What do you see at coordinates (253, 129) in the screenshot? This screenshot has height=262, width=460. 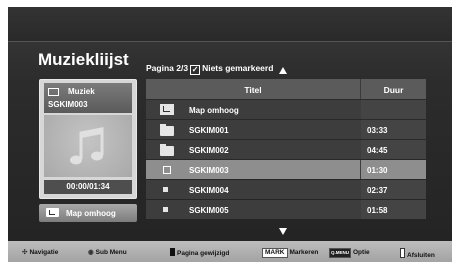 I see `name-cell: SGKIM001` at bounding box center [253, 129].